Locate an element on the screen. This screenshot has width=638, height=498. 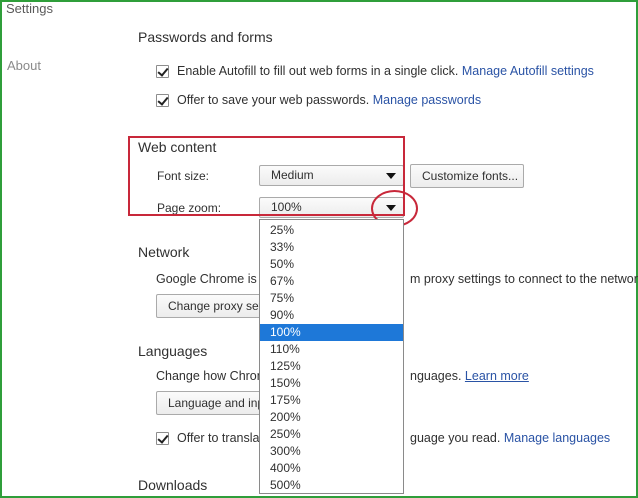
change-proxy-button: Change proxy set is located at coordinates (211, 306).